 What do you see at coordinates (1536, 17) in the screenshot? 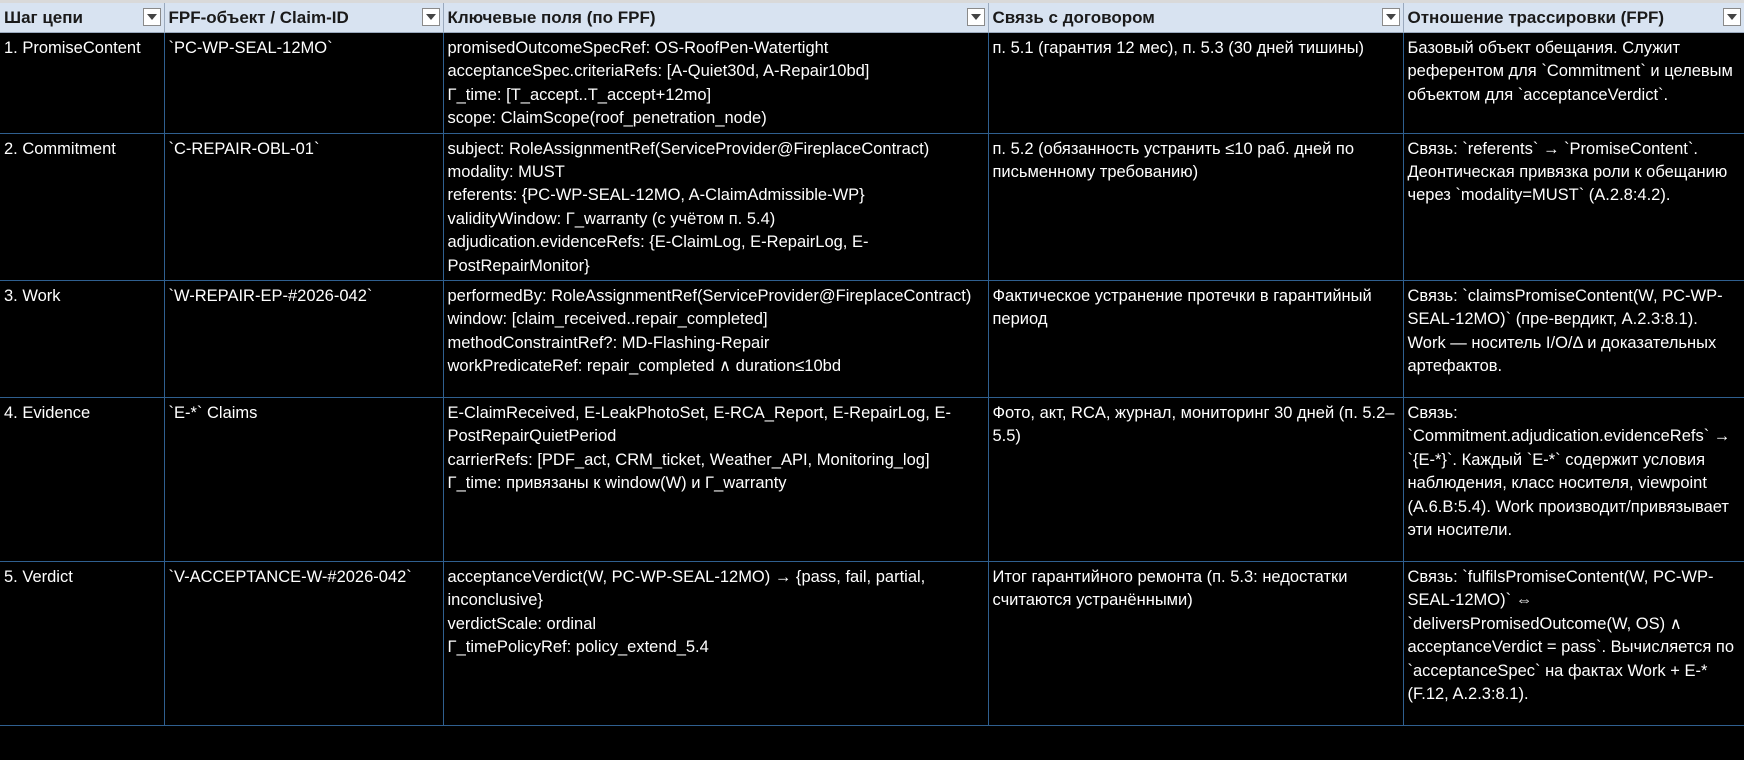
I see `header-label: Отношение трассировки (FPF)` at bounding box center [1536, 17].